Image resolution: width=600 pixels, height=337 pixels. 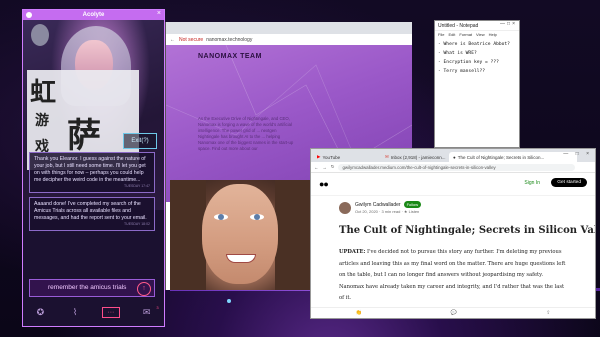 What do you see at coordinates (378, 205) in the screenshot?
I see `author-name: Gwilym Cadwallader` at bounding box center [378, 205].